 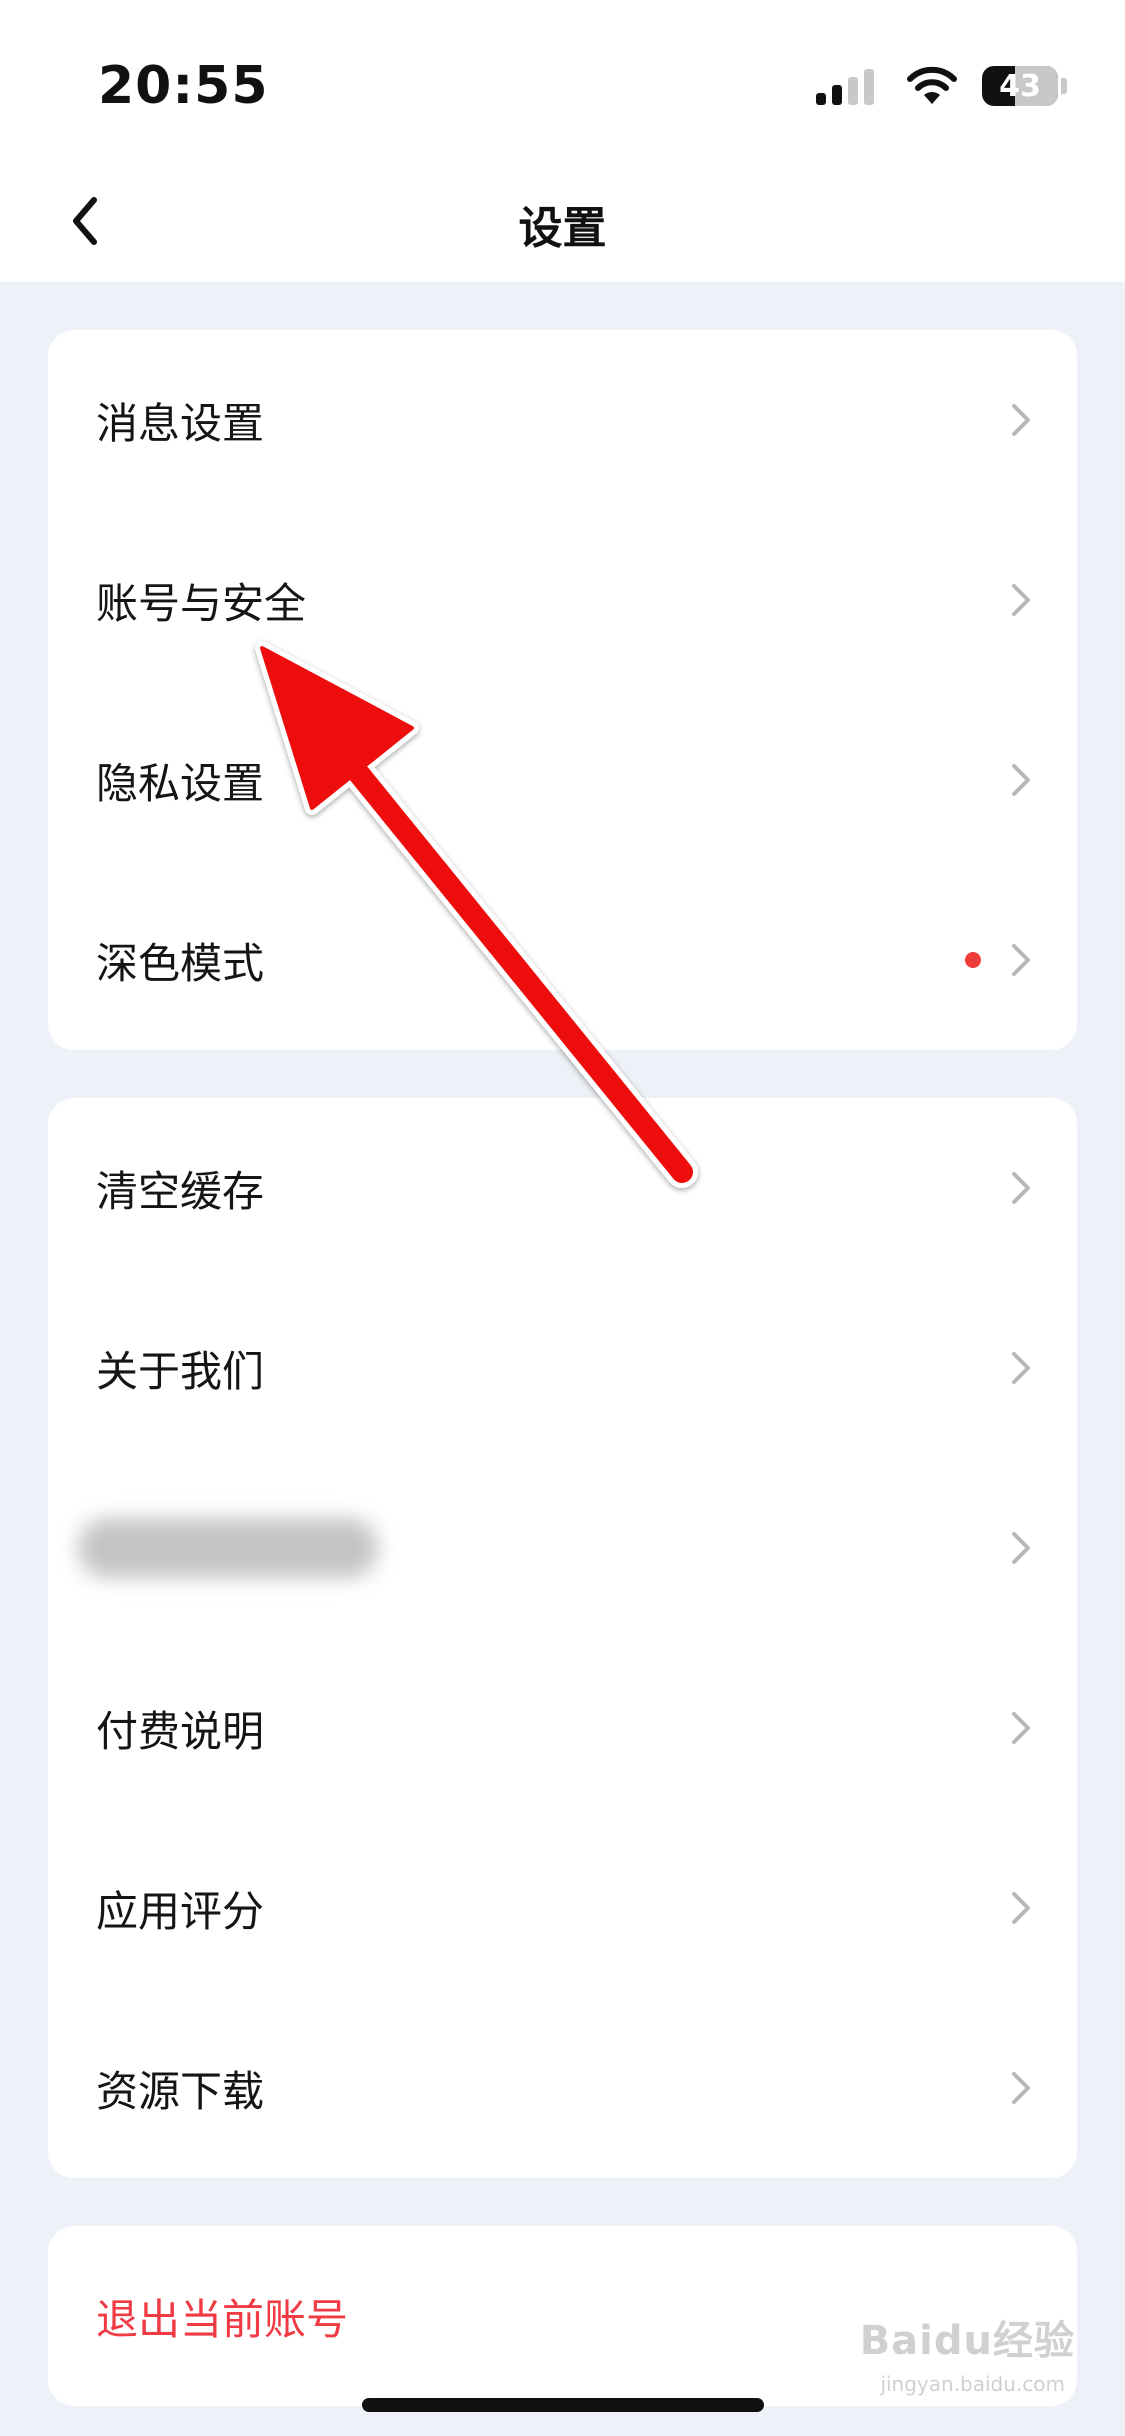 What do you see at coordinates (562, 780) in the screenshot?
I see `settings-row-privacy: 隐私设置` at bounding box center [562, 780].